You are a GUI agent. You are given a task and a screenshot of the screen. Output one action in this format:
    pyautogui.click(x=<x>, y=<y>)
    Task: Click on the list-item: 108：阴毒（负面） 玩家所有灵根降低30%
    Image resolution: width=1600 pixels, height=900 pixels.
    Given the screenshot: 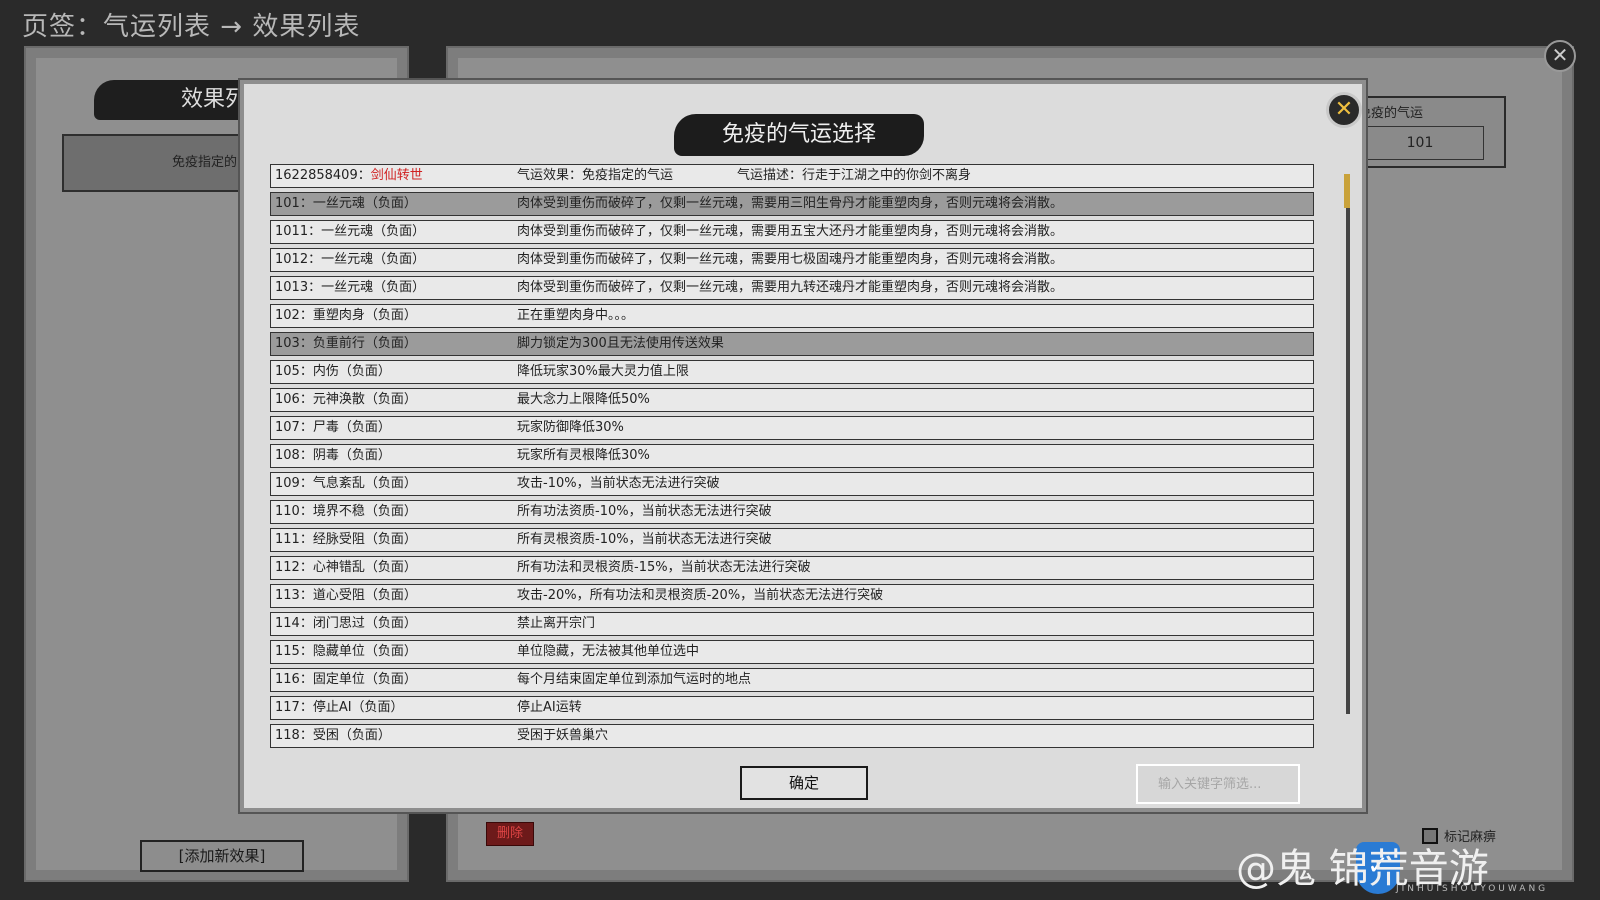 What is the action you would take?
    pyautogui.click(x=792, y=456)
    